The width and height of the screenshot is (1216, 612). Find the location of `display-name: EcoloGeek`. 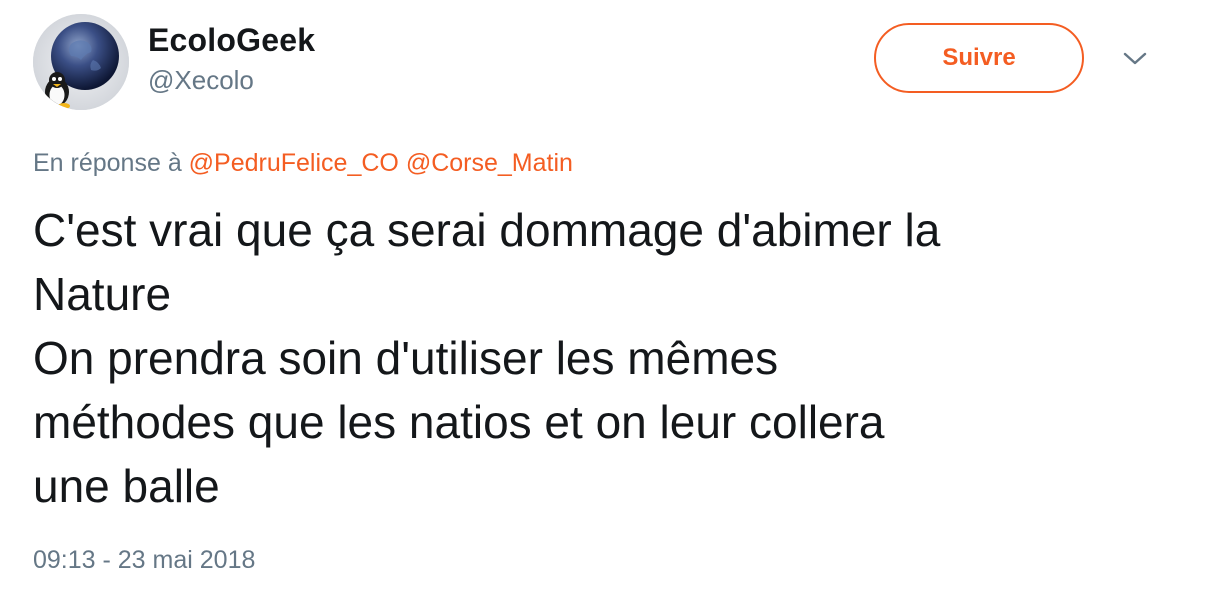

display-name: EcoloGeek is located at coordinates (231, 40).